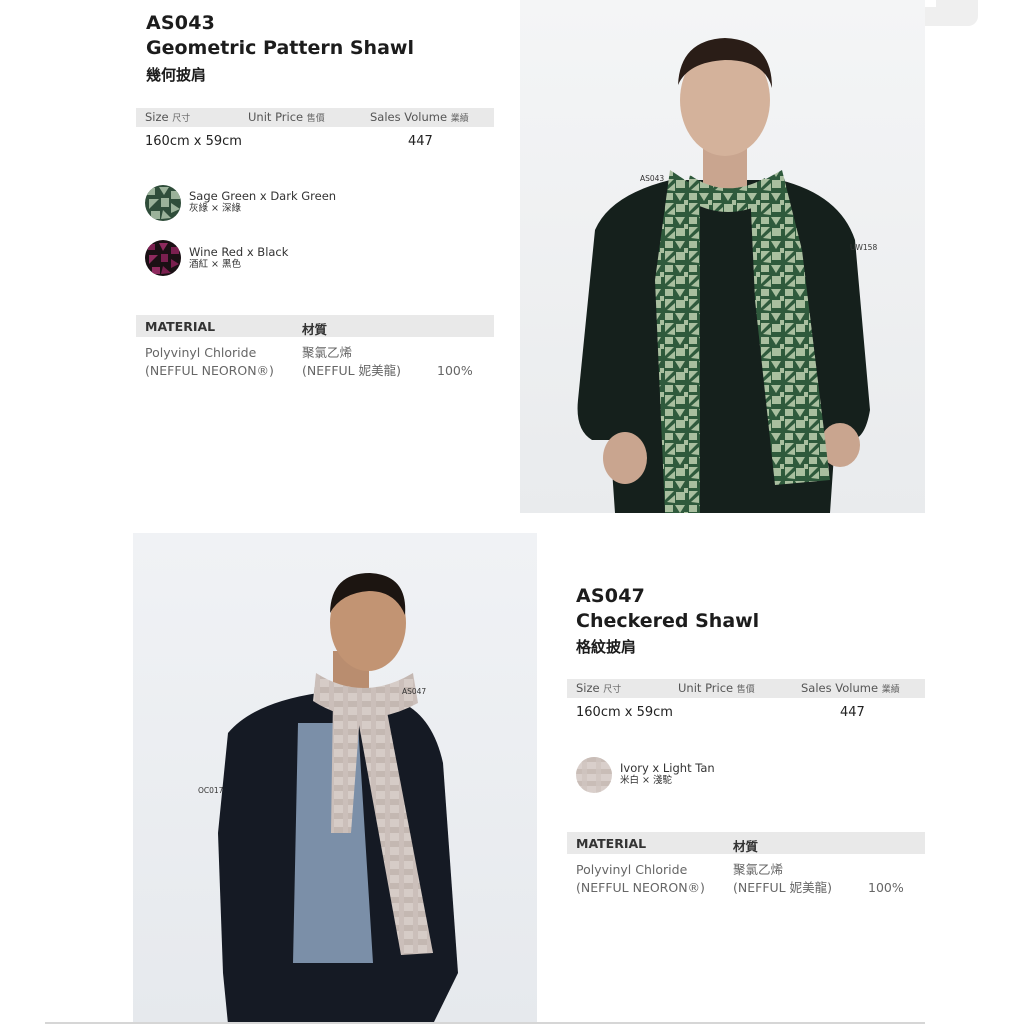  What do you see at coordinates (215, 264) in the screenshot?
I see `color-name-zh: 酒紅 × 黑色` at bounding box center [215, 264].